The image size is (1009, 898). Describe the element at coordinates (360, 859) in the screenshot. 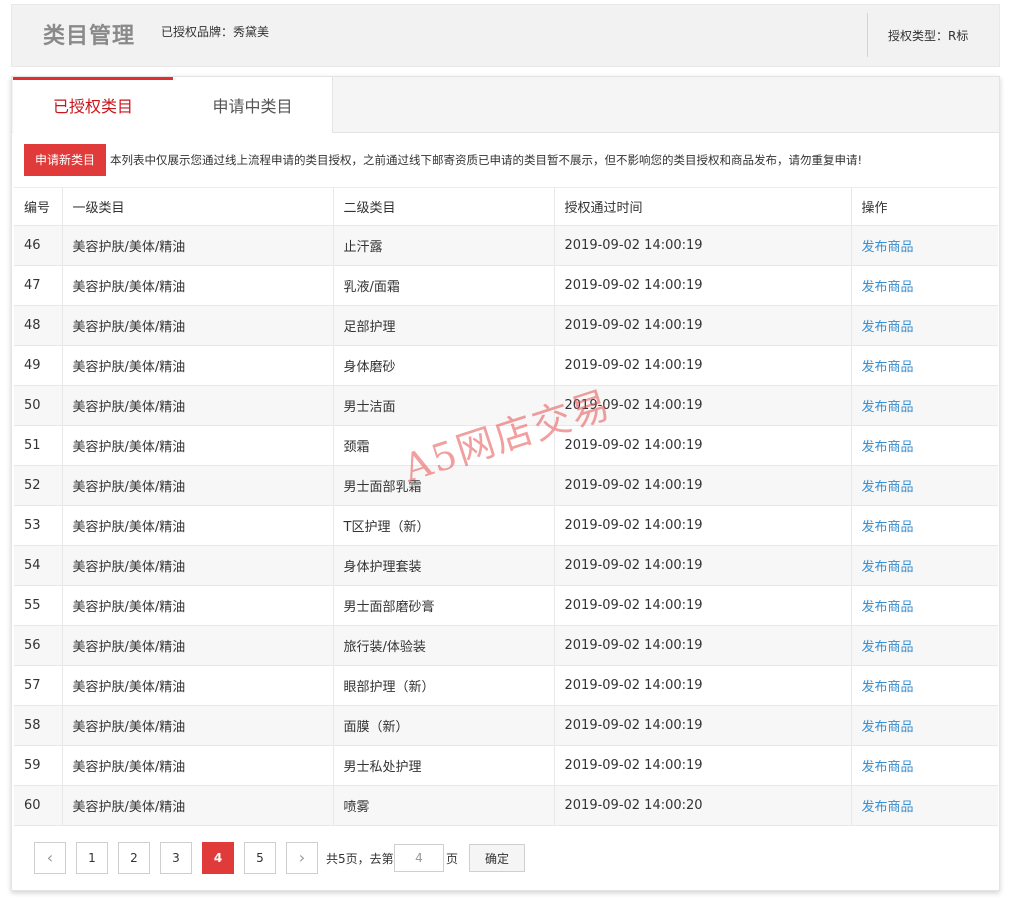

I see `total-pages-text: 共5页，去第` at that location.